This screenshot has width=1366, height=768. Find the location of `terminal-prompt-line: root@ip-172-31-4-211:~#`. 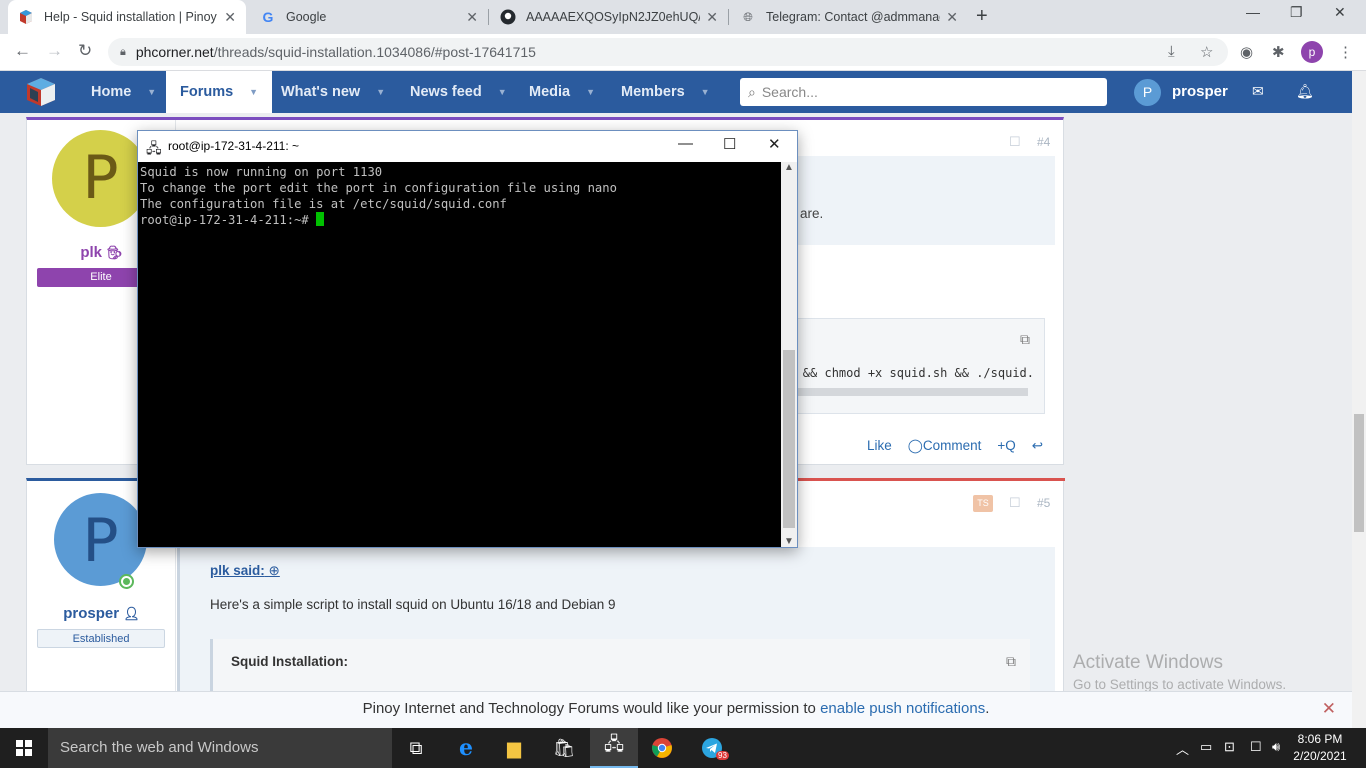

terminal-prompt-line: root@ip-172-31-4-211:~# is located at coordinates (459, 220).